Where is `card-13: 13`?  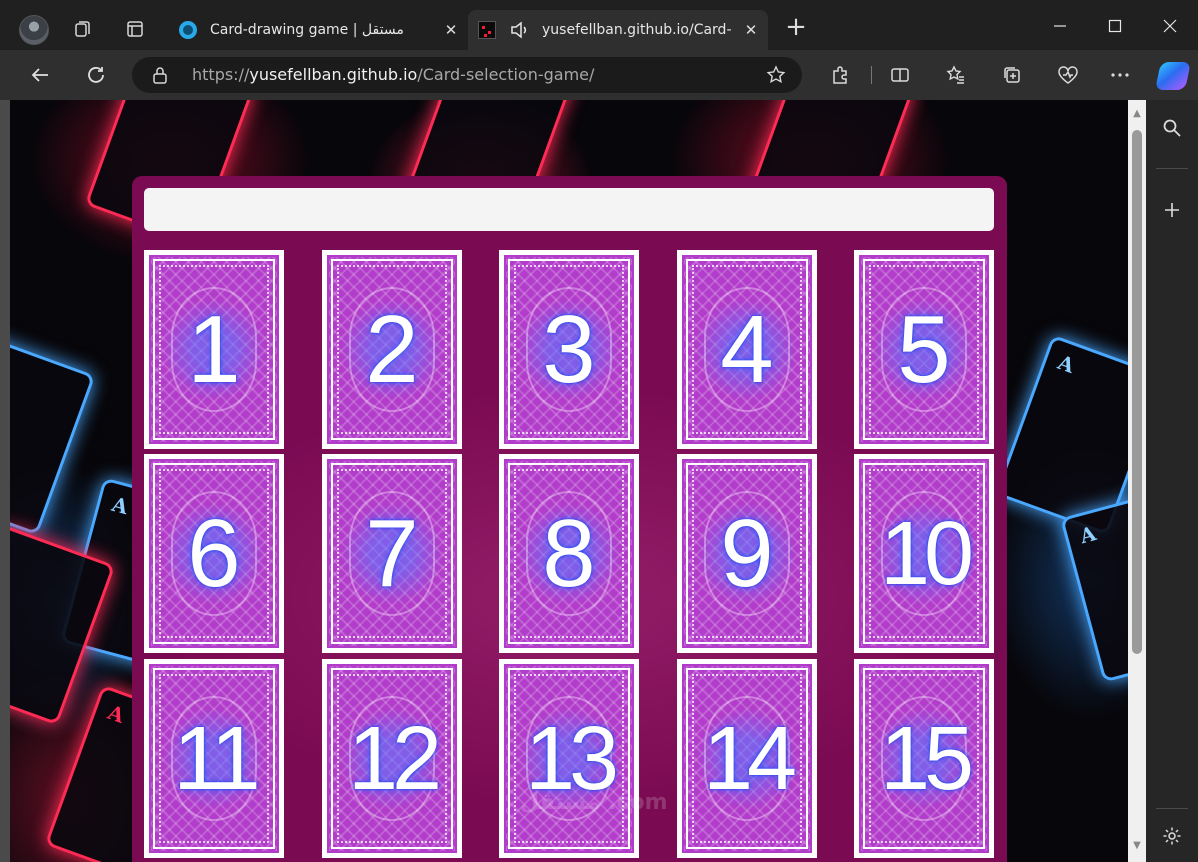 card-13: 13 is located at coordinates (569, 758).